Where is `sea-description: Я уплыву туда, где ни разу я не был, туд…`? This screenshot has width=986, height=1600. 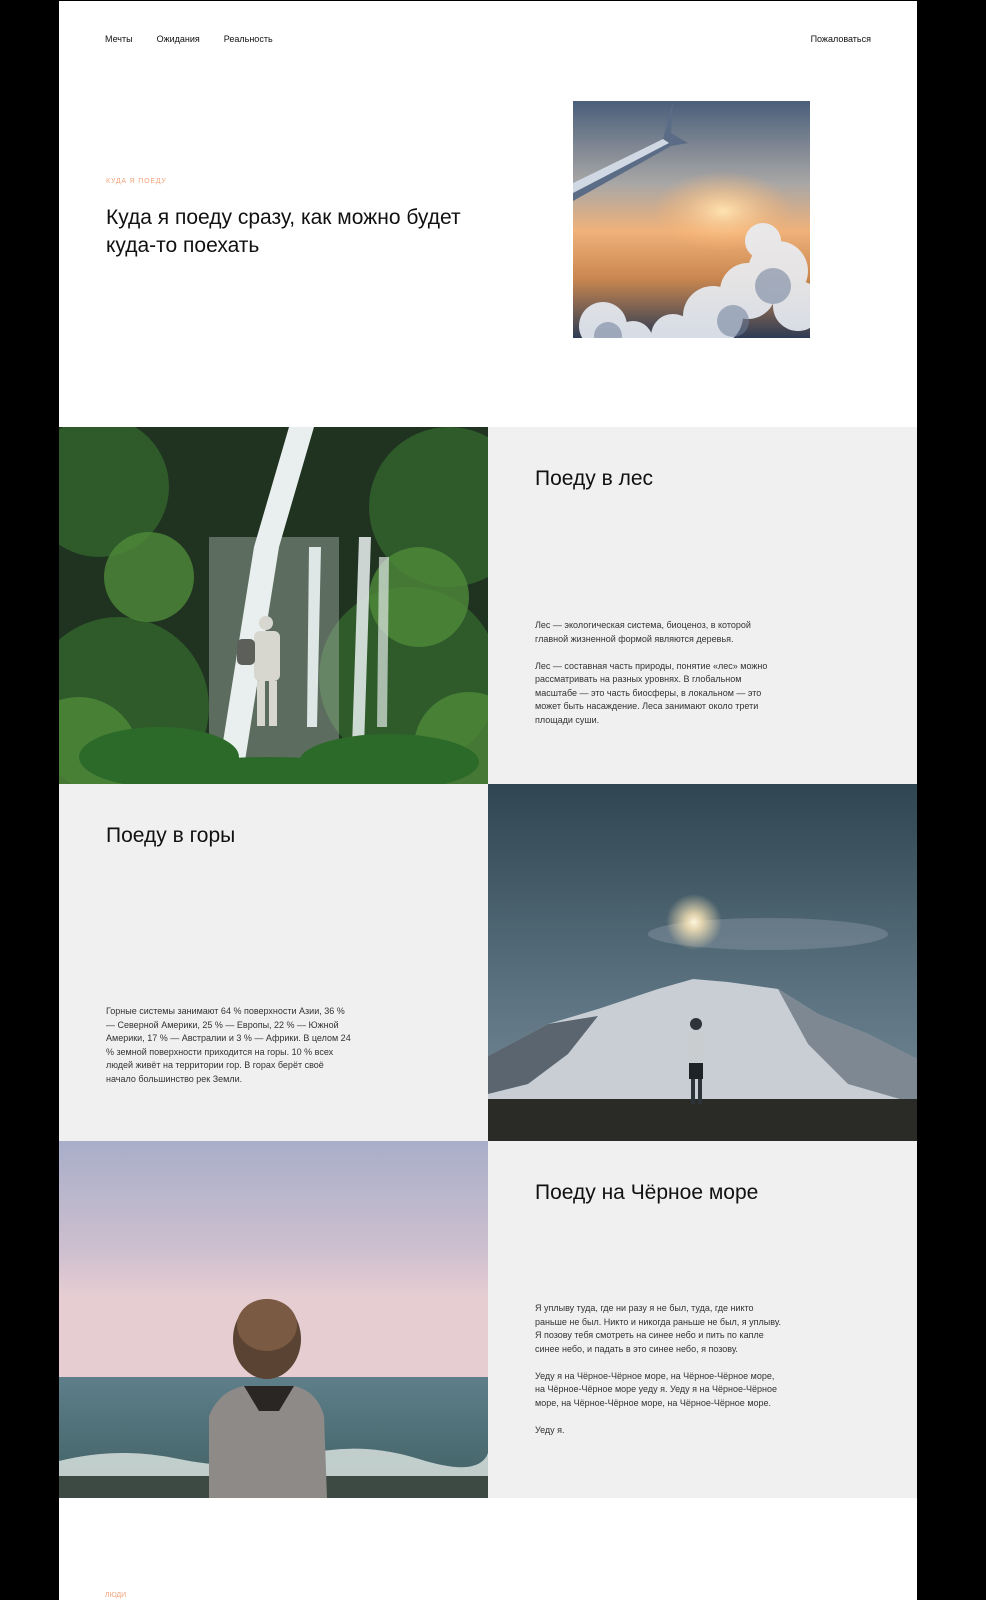
sea-description: Я уплыву туда, где ни разу я не был, туд… is located at coordinates (660, 1376).